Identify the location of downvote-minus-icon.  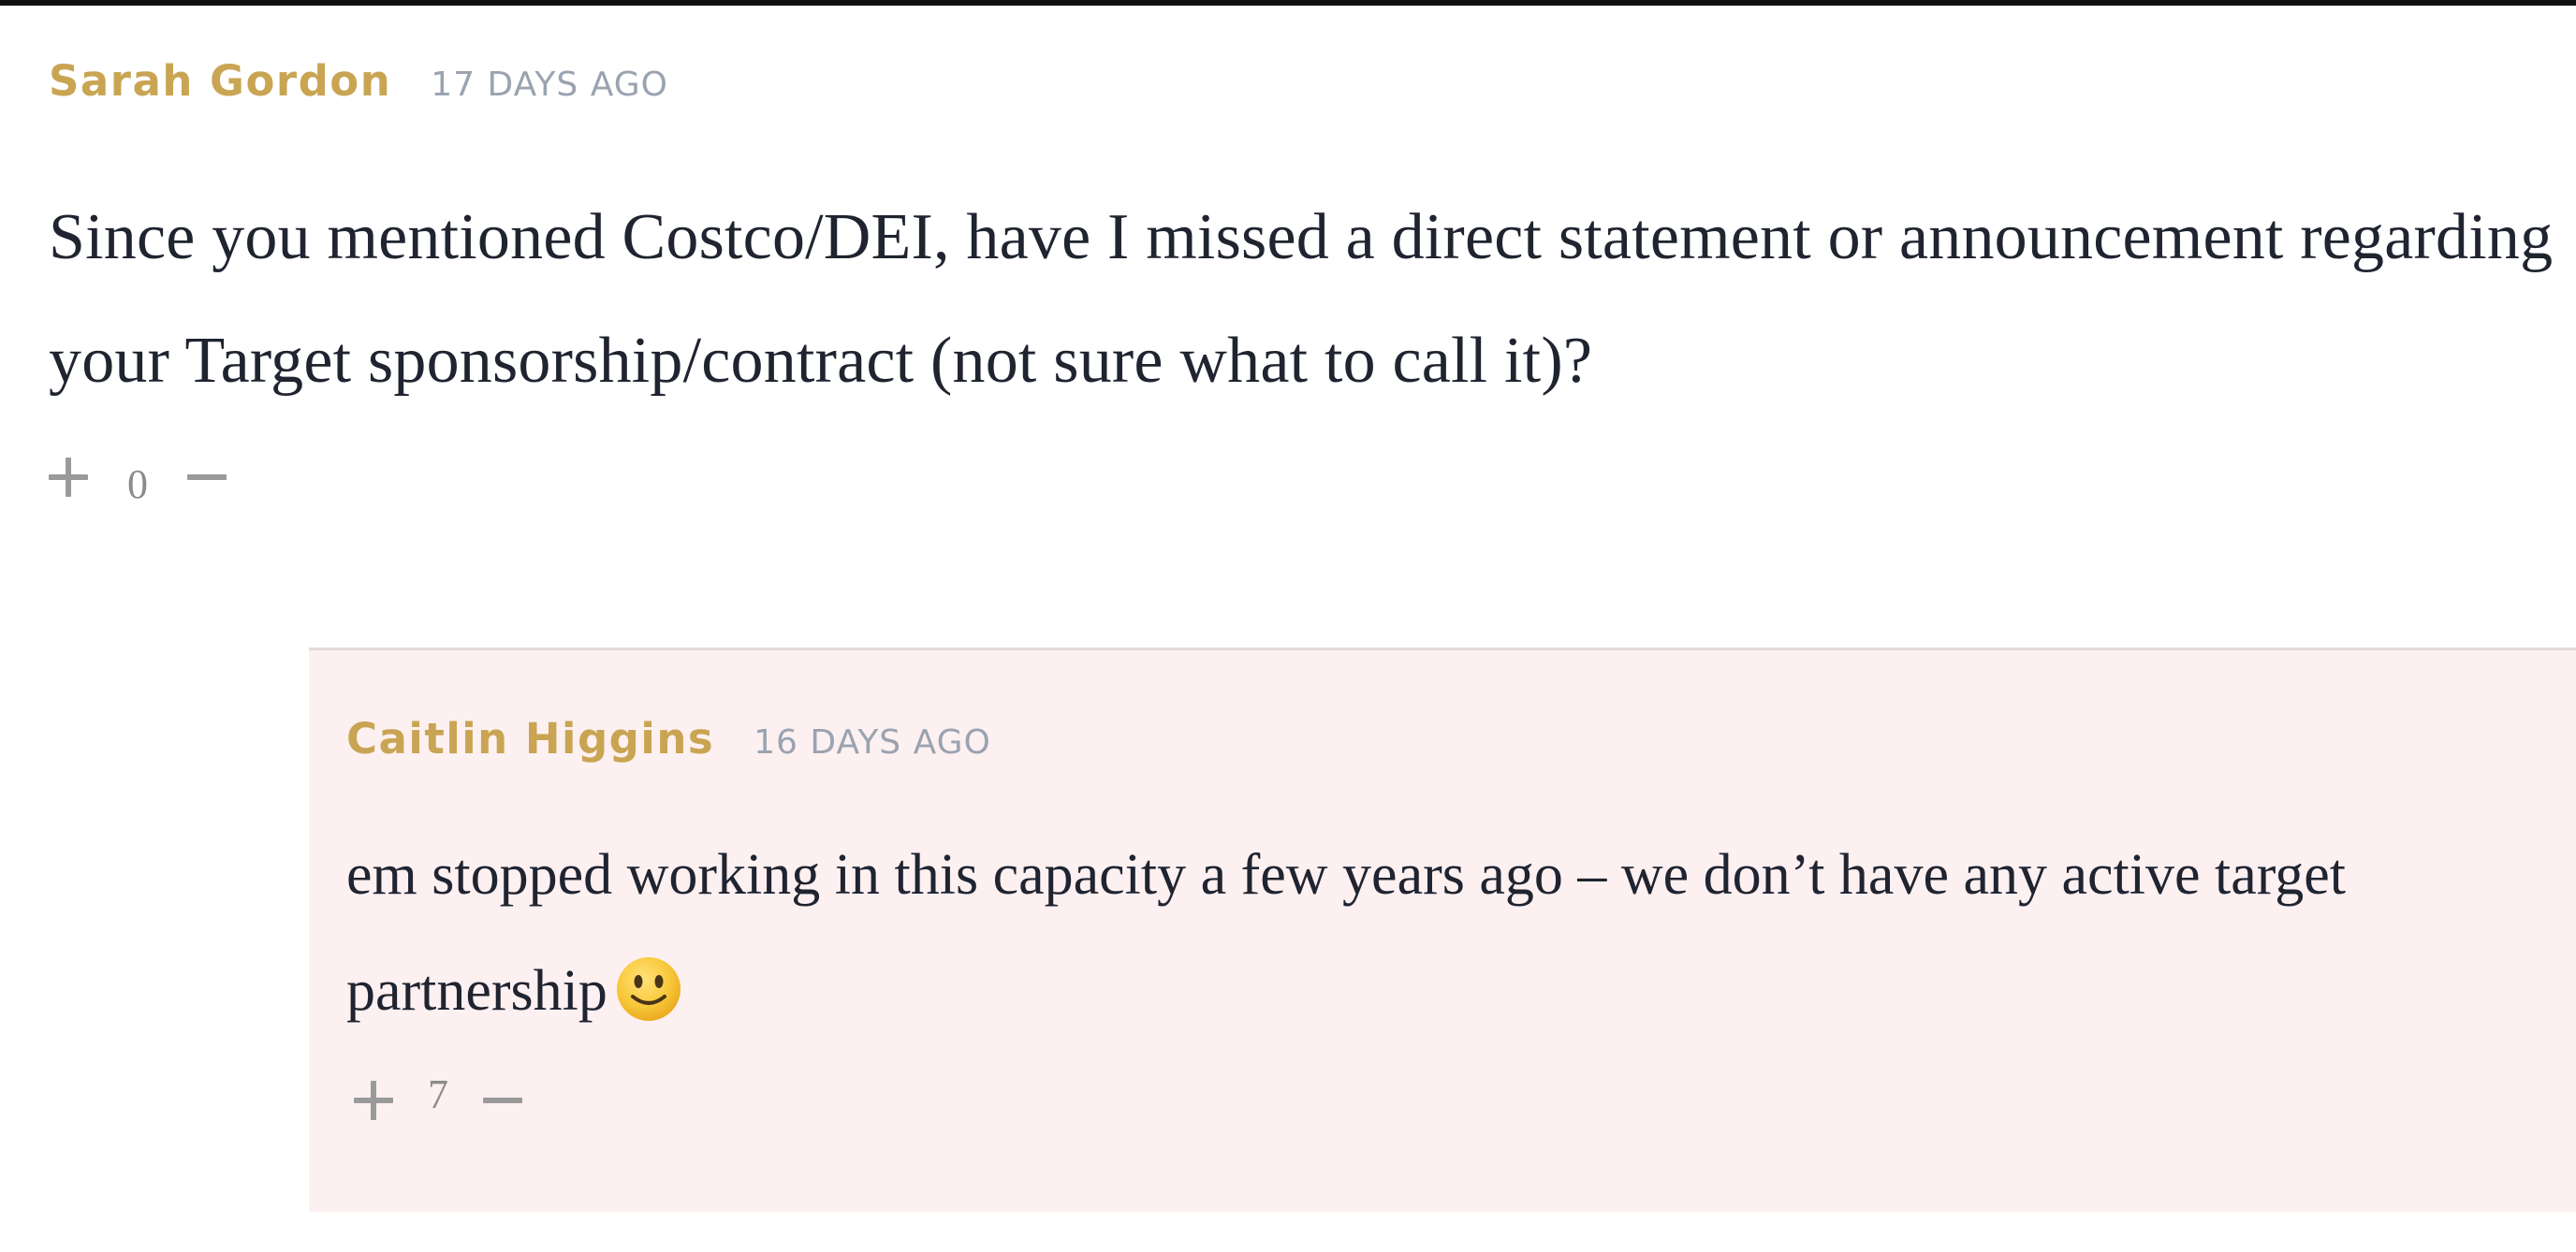
(207, 477).